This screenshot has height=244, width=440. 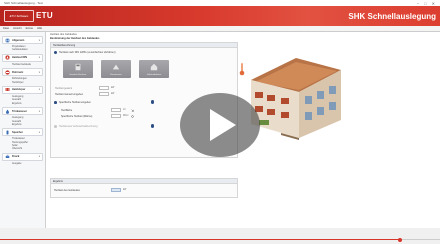 I want to click on sidebar-section-allgemein: Allgemein ▾, so click(x=22, y=40).